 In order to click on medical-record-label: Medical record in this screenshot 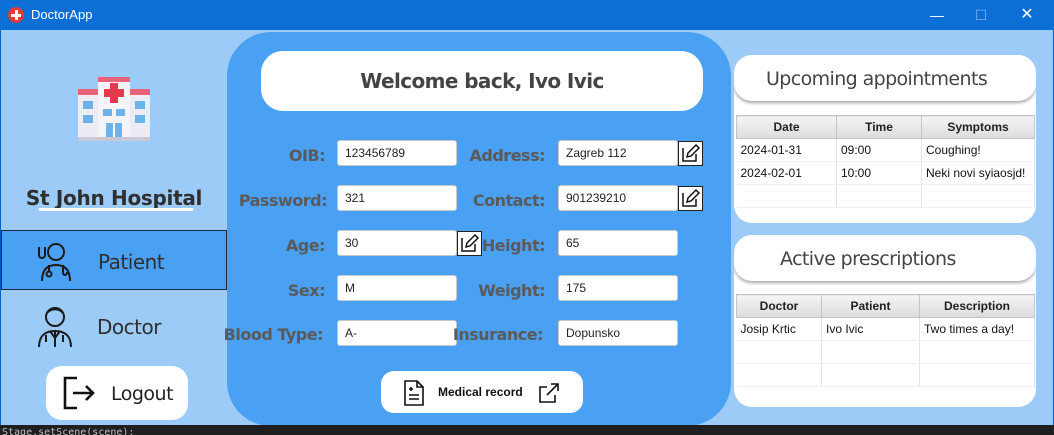, I will do `click(480, 392)`.